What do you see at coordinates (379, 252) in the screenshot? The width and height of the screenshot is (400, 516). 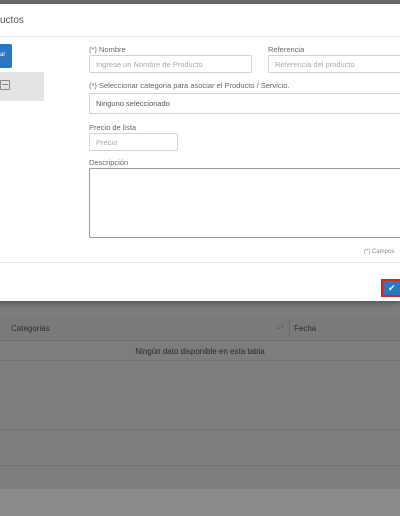 I see `required-fields-note: (*) Campos` at bounding box center [379, 252].